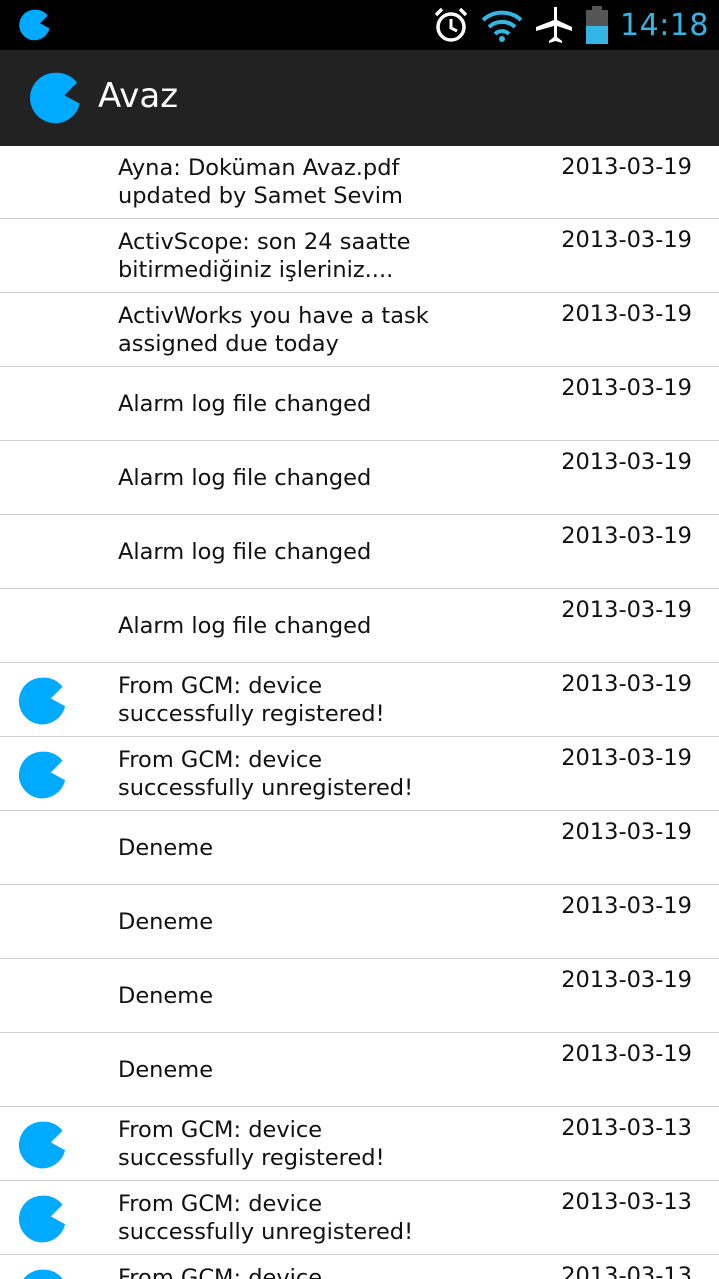  I want to click on app-title: Avaz, so click(138, 96).